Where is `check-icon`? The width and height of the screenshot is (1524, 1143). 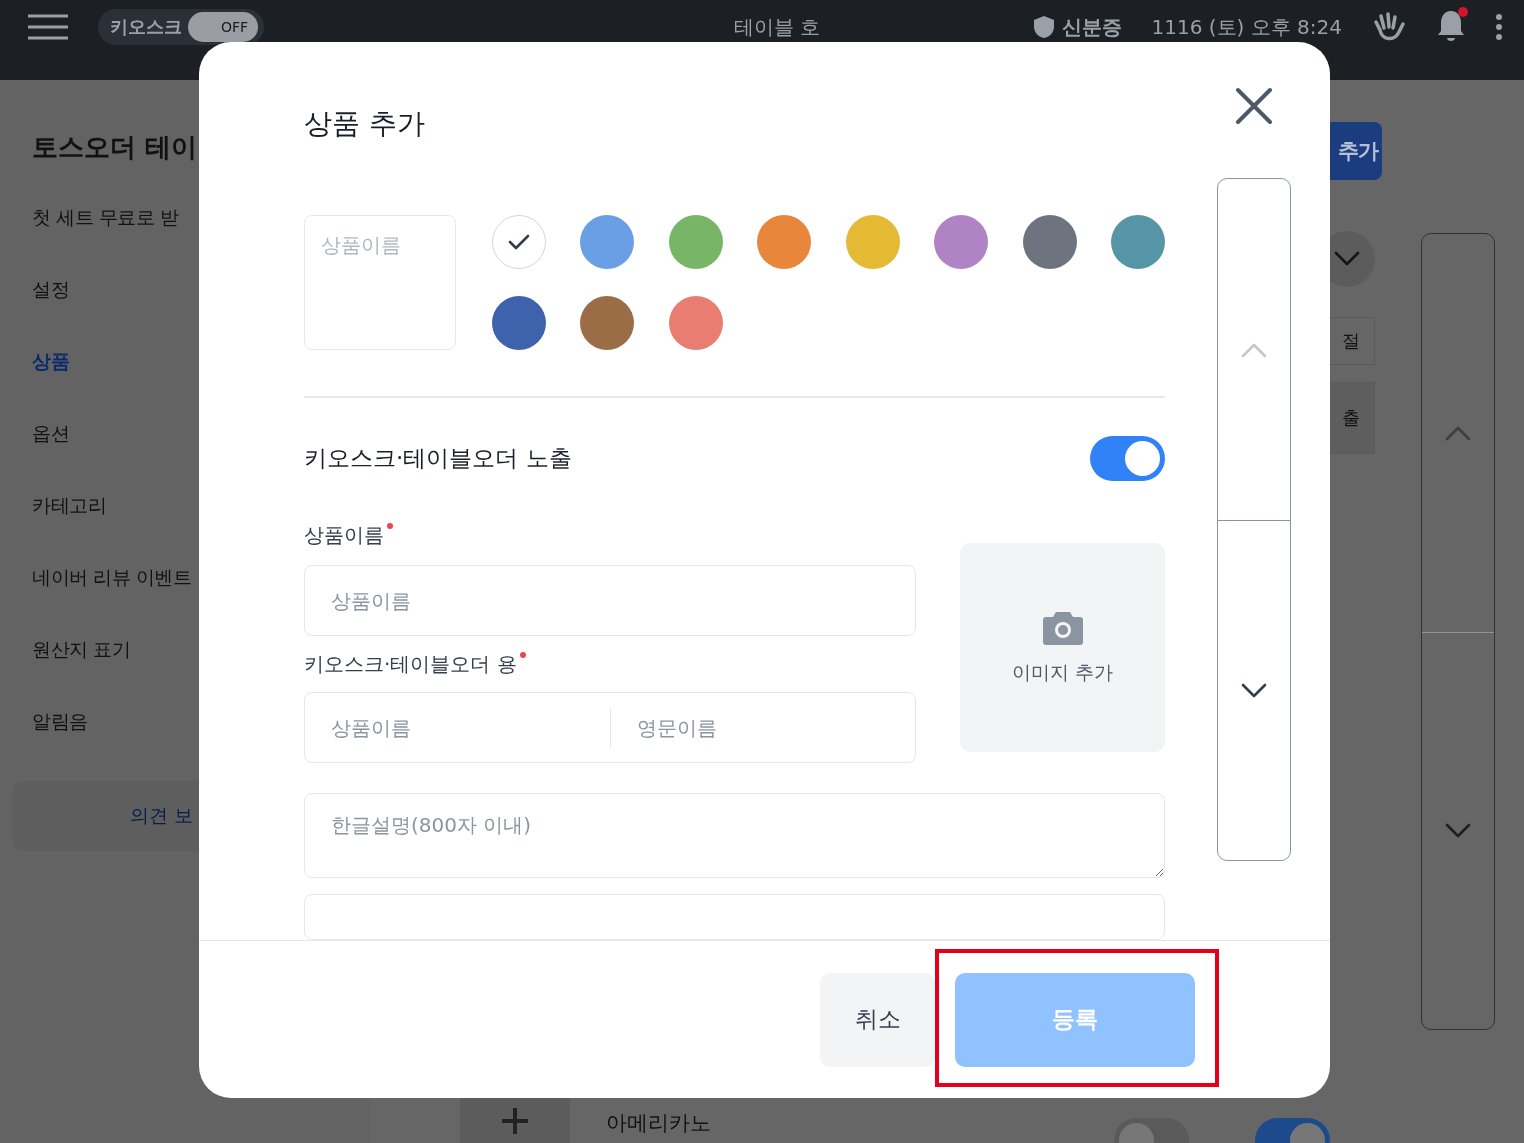 check-icon is located at coordinates (518, 242).